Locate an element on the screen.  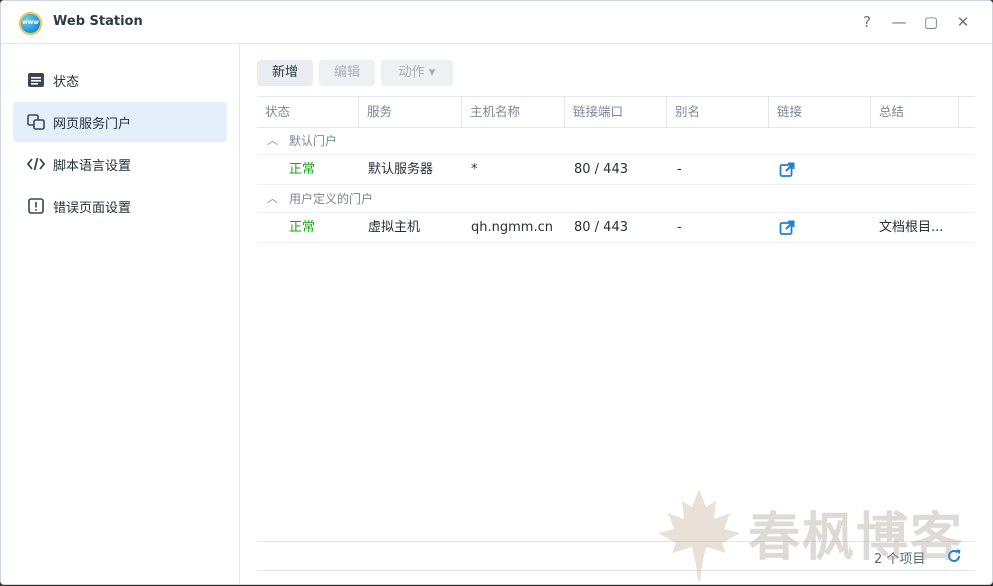
maximize-icon: ▢ is located at coordinates (931, 22).